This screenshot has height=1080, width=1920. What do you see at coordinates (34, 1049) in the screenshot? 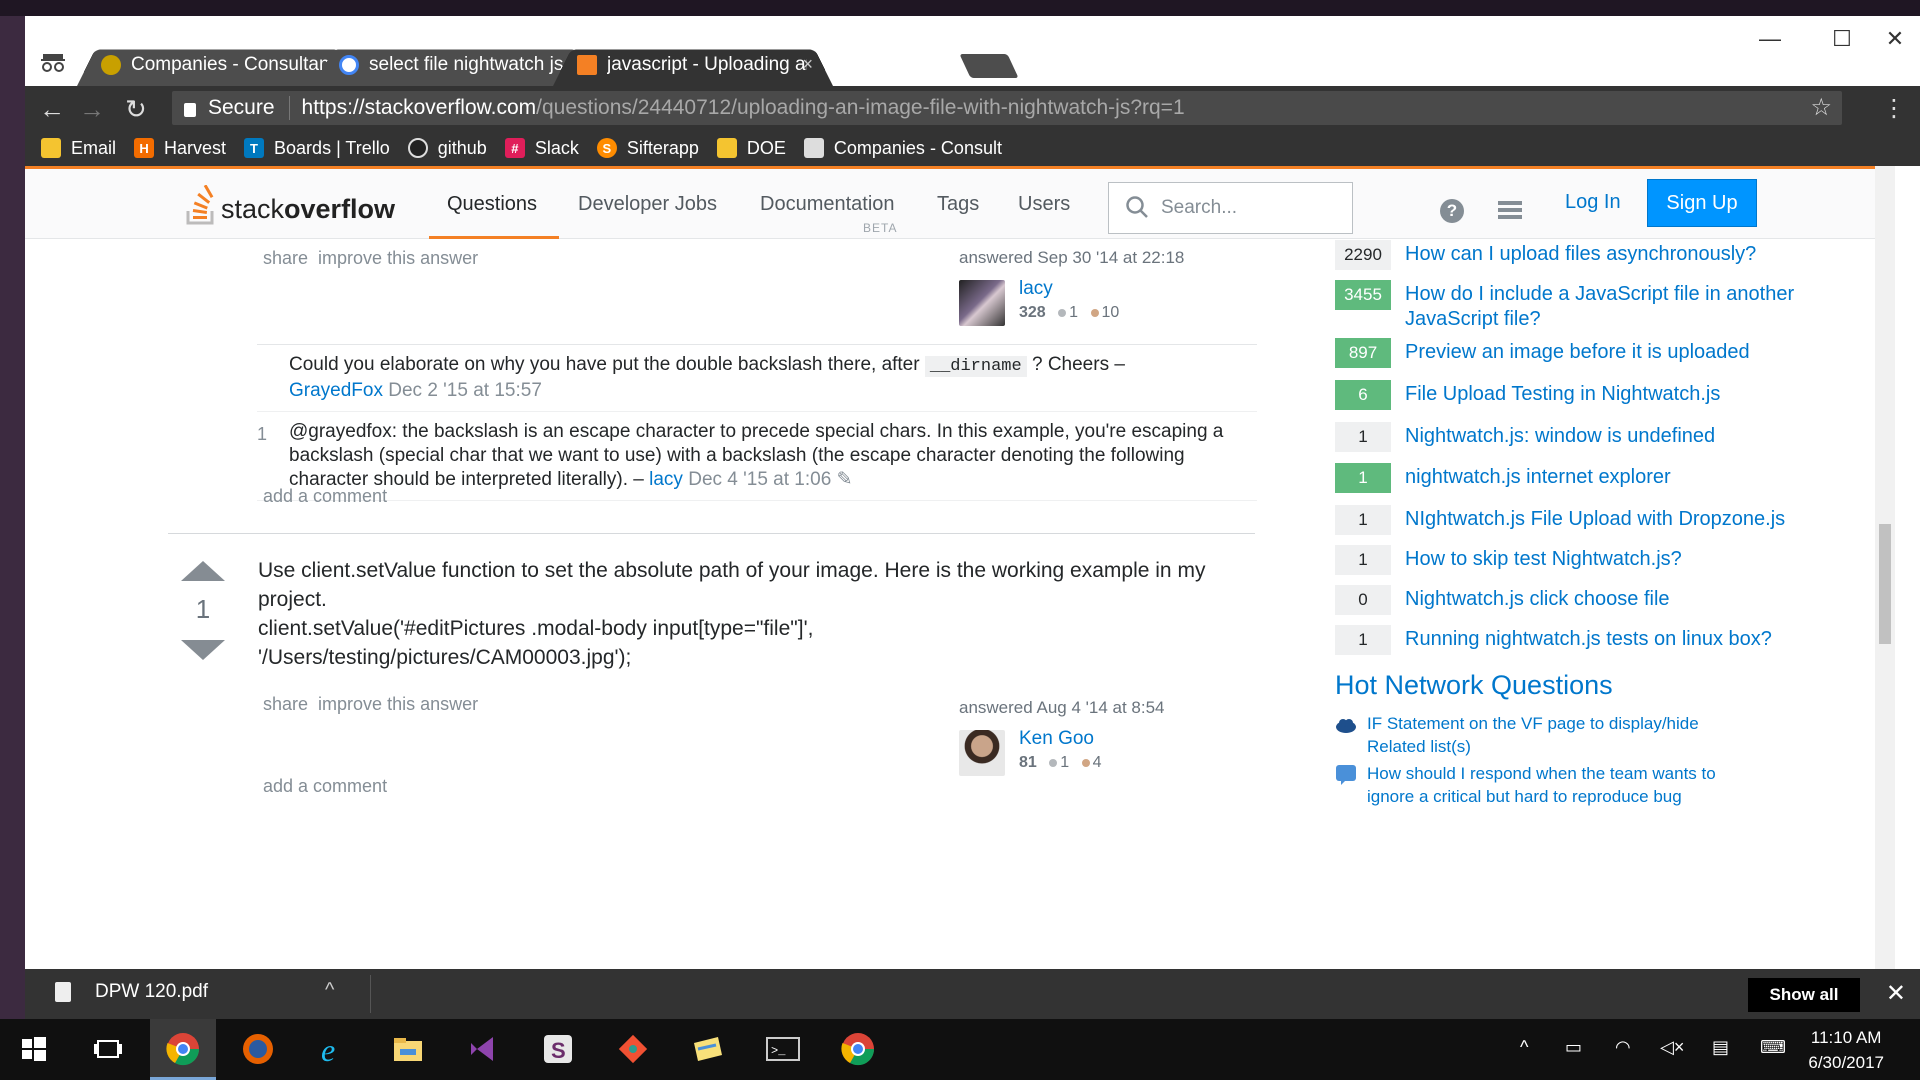
I see `windows-start-icon` at bounding box center [34, 1049].